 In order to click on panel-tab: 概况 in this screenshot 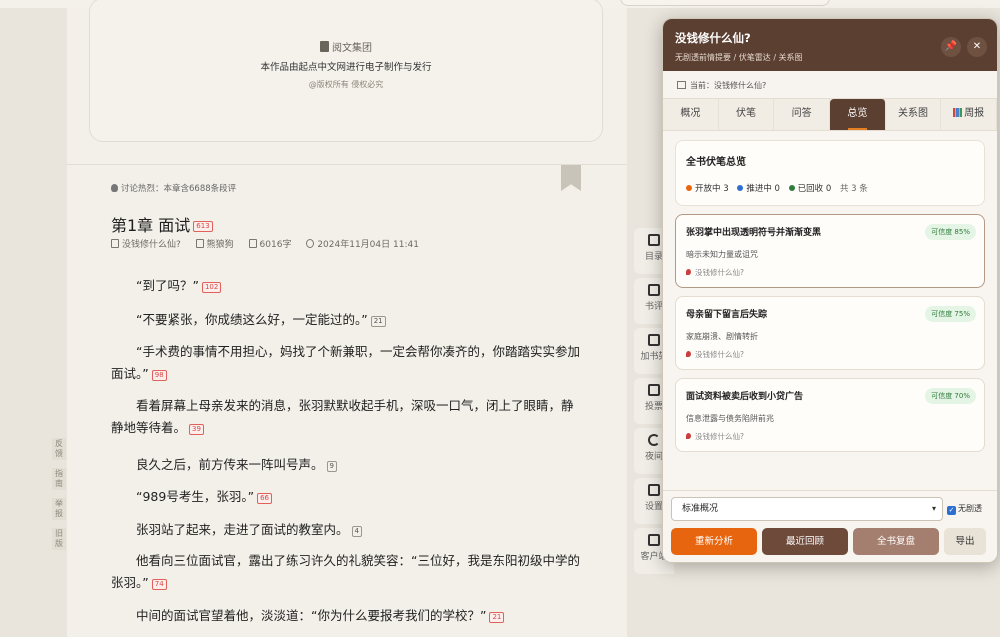, I will do `click(691, 114)`.